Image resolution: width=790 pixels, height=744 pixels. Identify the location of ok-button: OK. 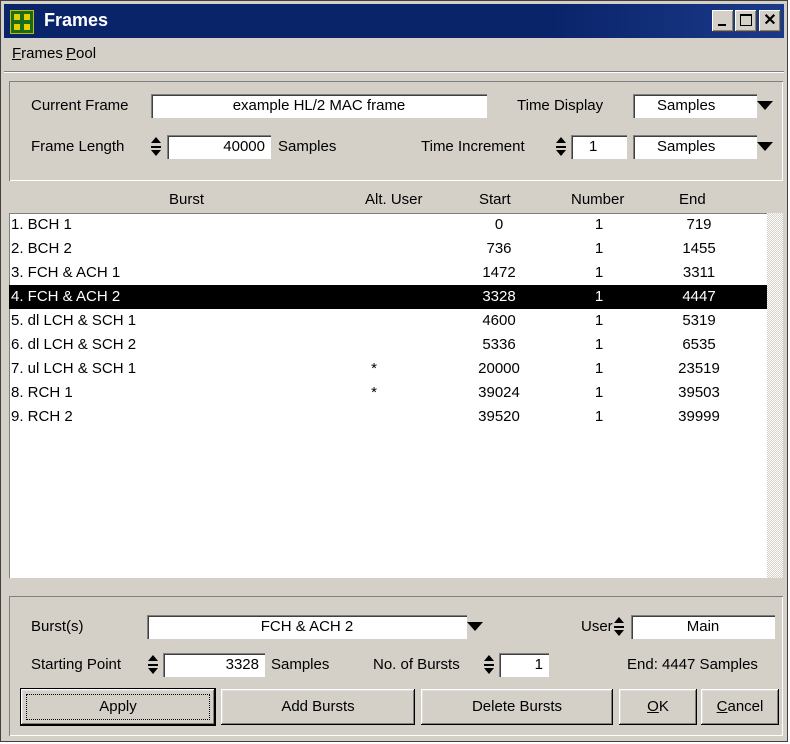
(658, 707).